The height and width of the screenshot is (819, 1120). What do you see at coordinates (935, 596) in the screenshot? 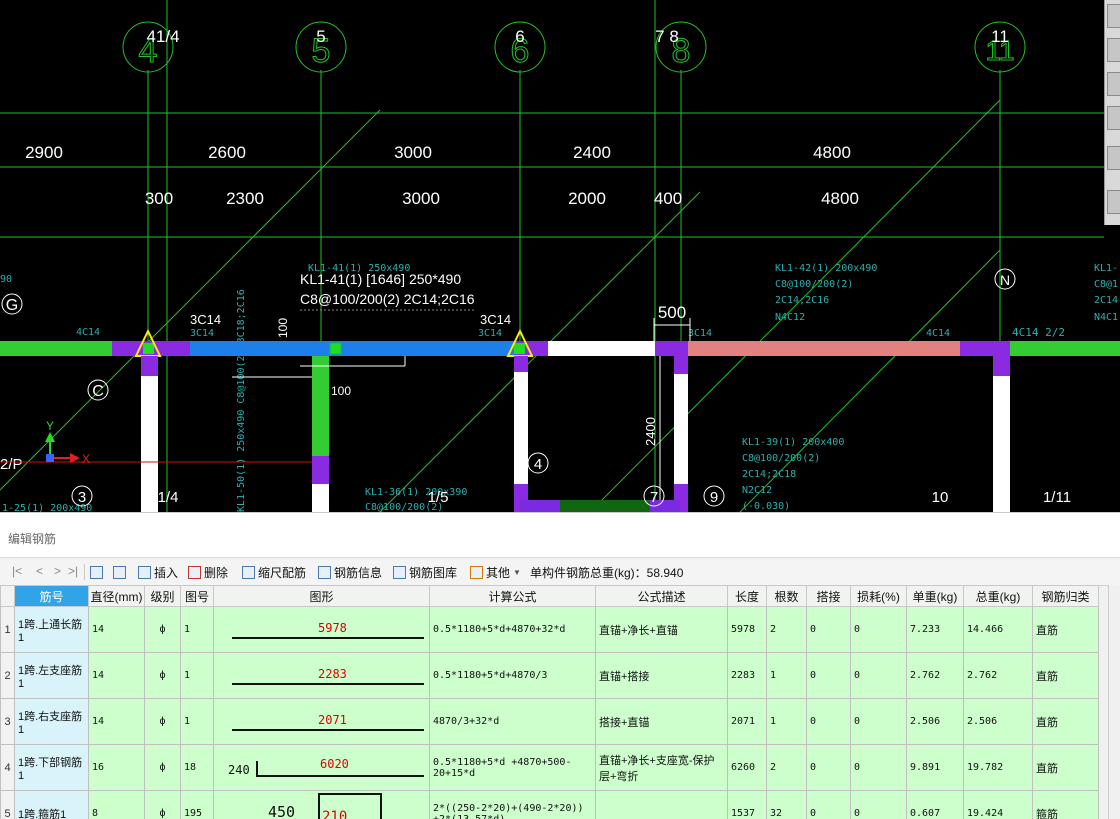
I see `column-header: 单重(kg)` at bounding box center [935, 596].